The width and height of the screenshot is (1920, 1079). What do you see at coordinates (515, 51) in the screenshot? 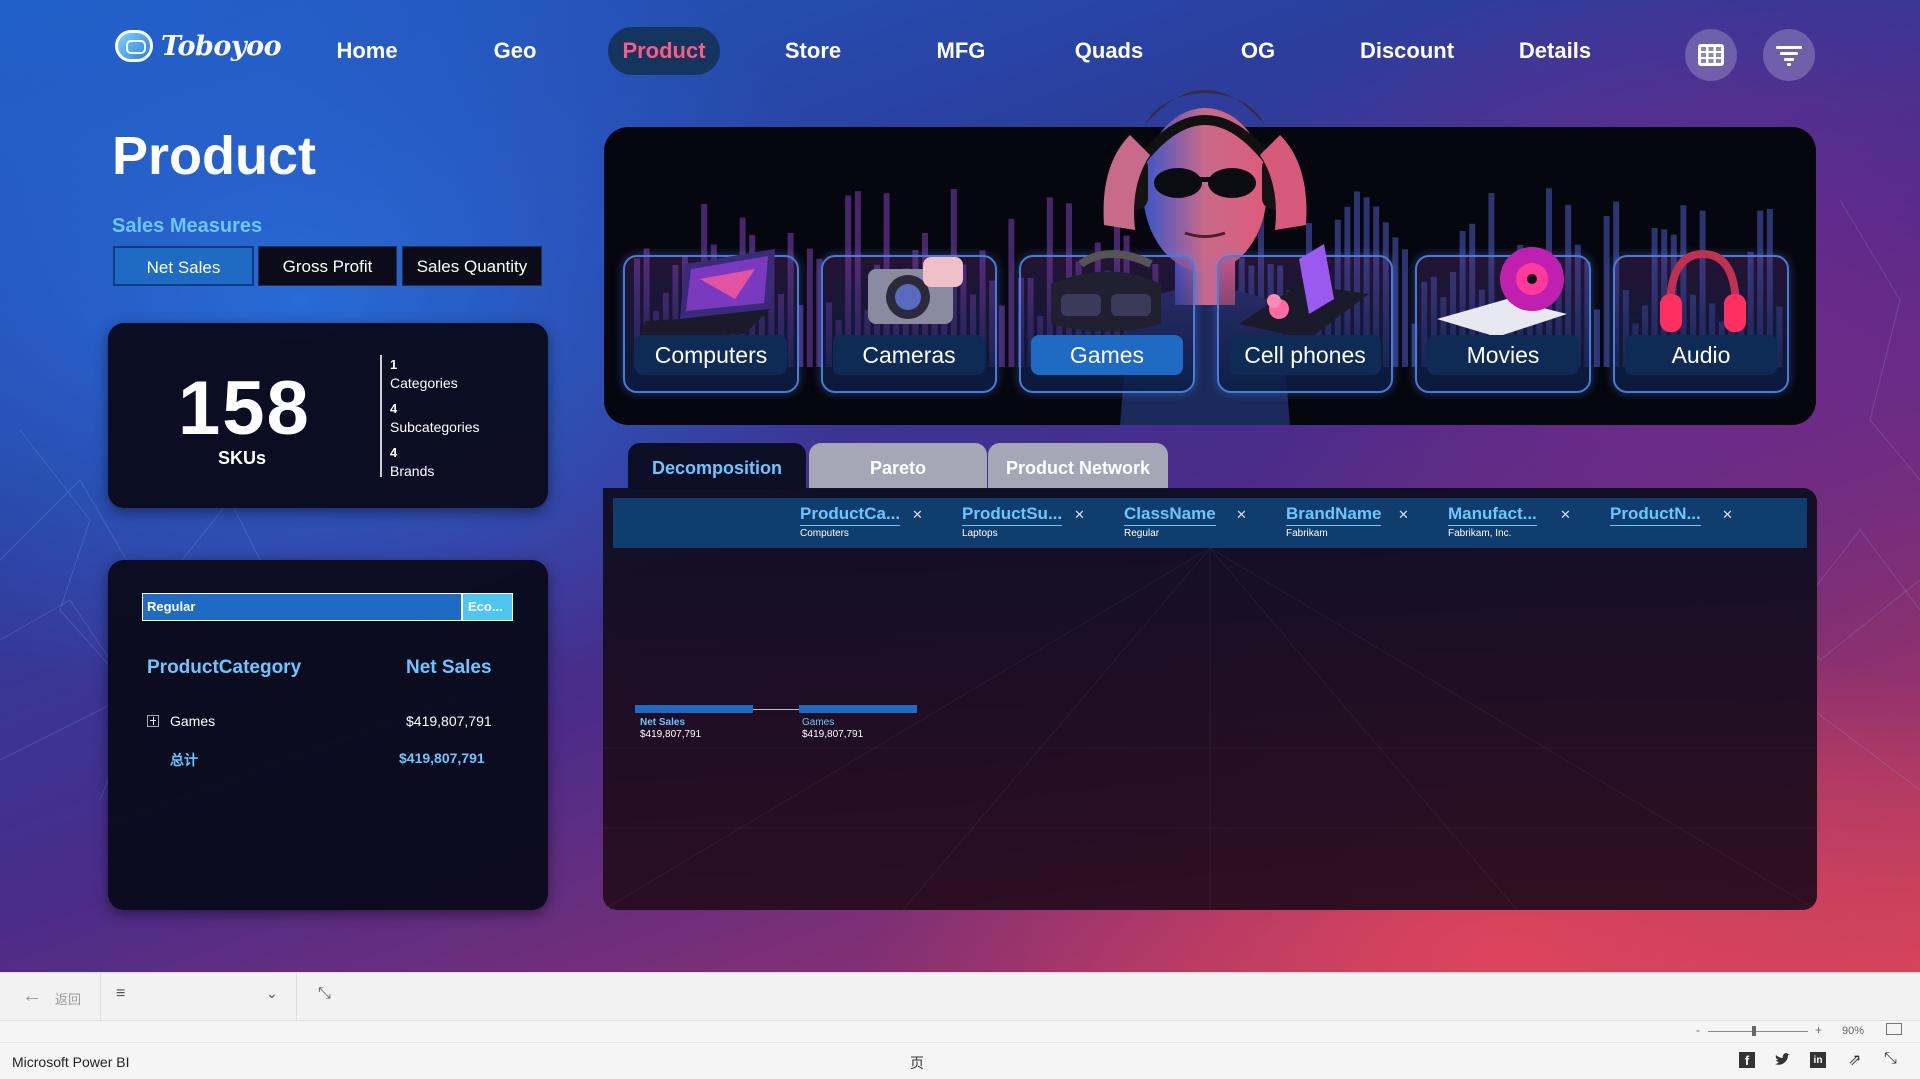
I see `nav-geo: Geo` at bounding box center [515, 51].